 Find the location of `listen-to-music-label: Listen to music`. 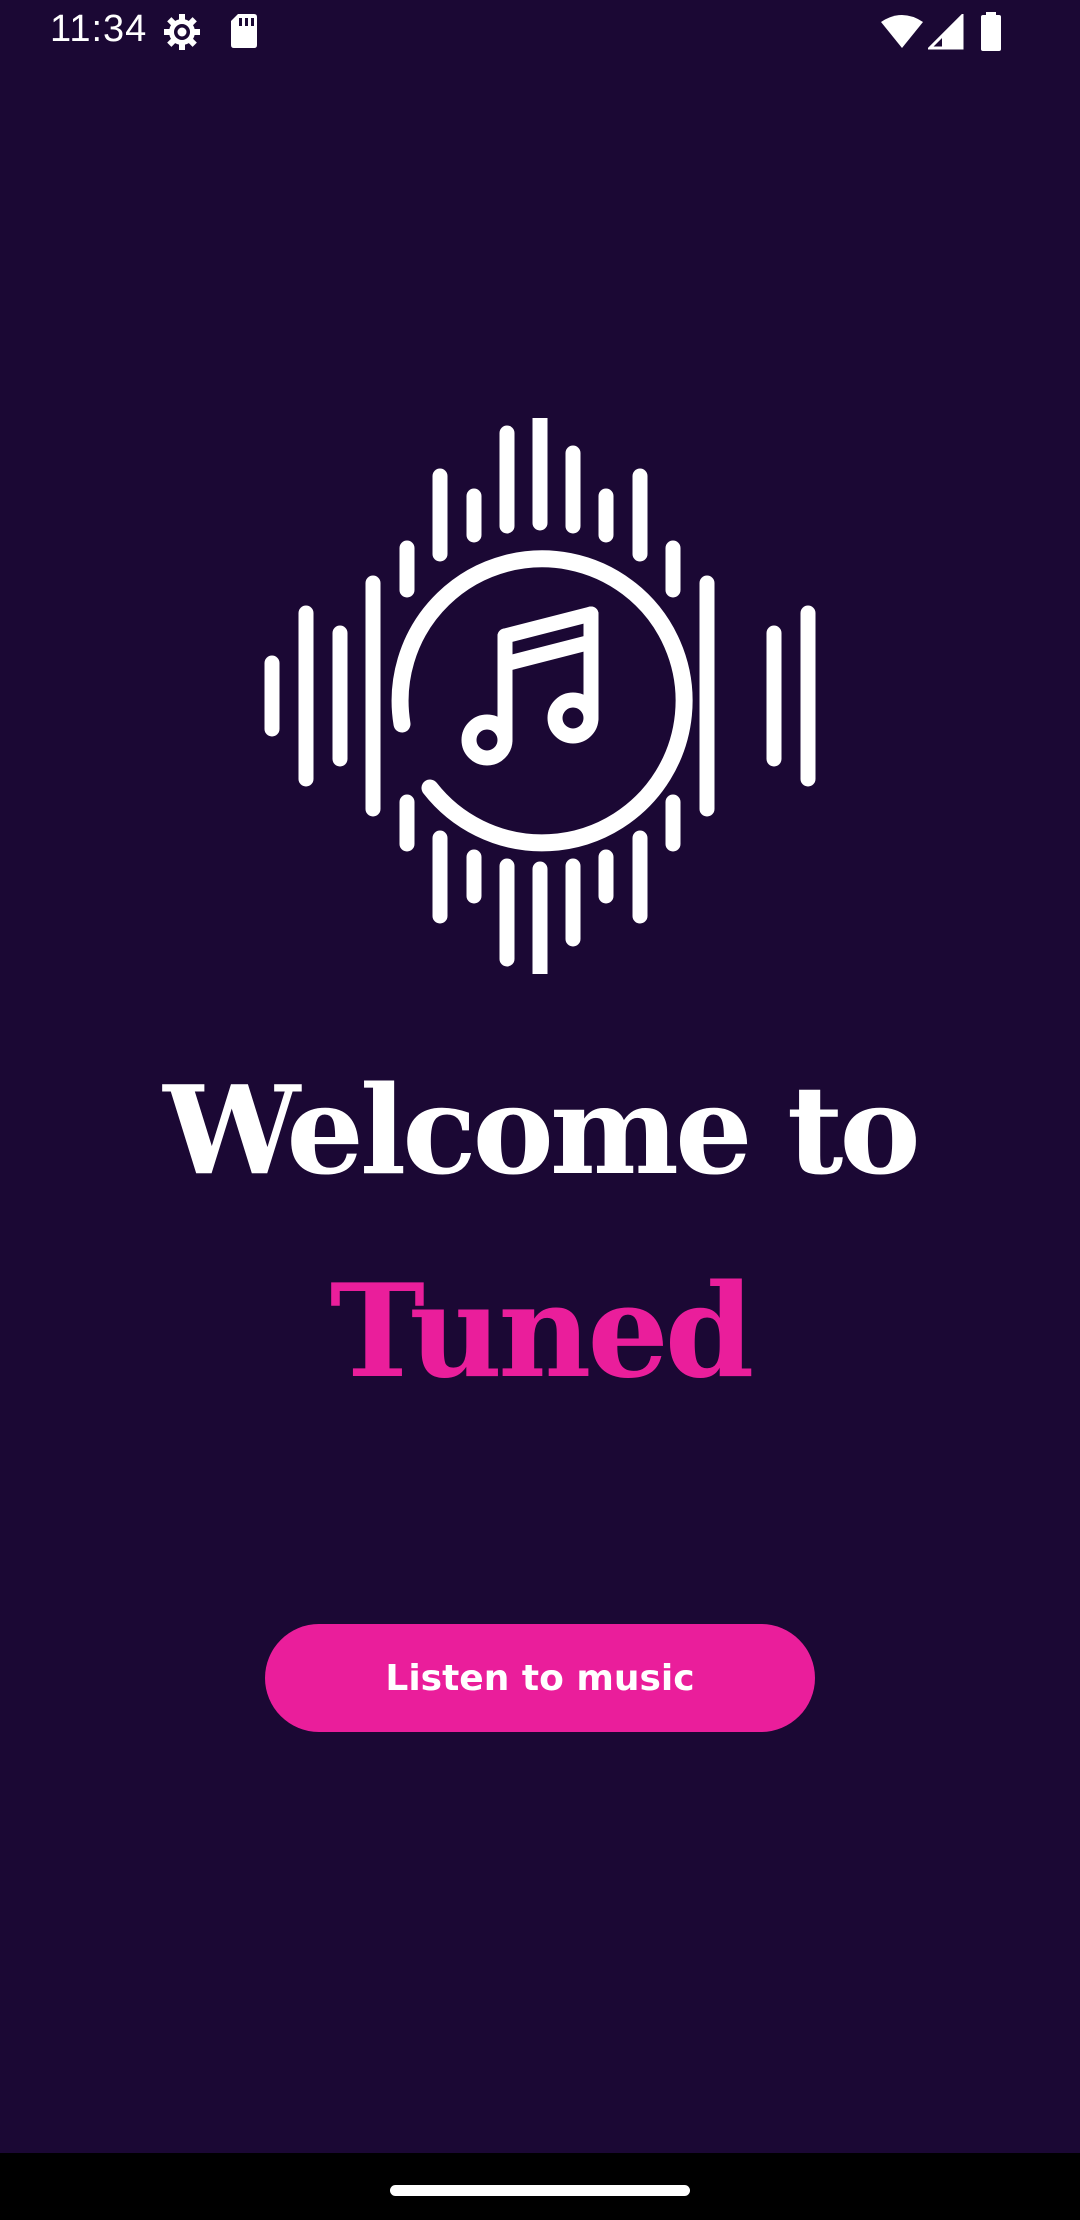

listen-to-music-label: Listen to music is located at coordinates (540, 1678).